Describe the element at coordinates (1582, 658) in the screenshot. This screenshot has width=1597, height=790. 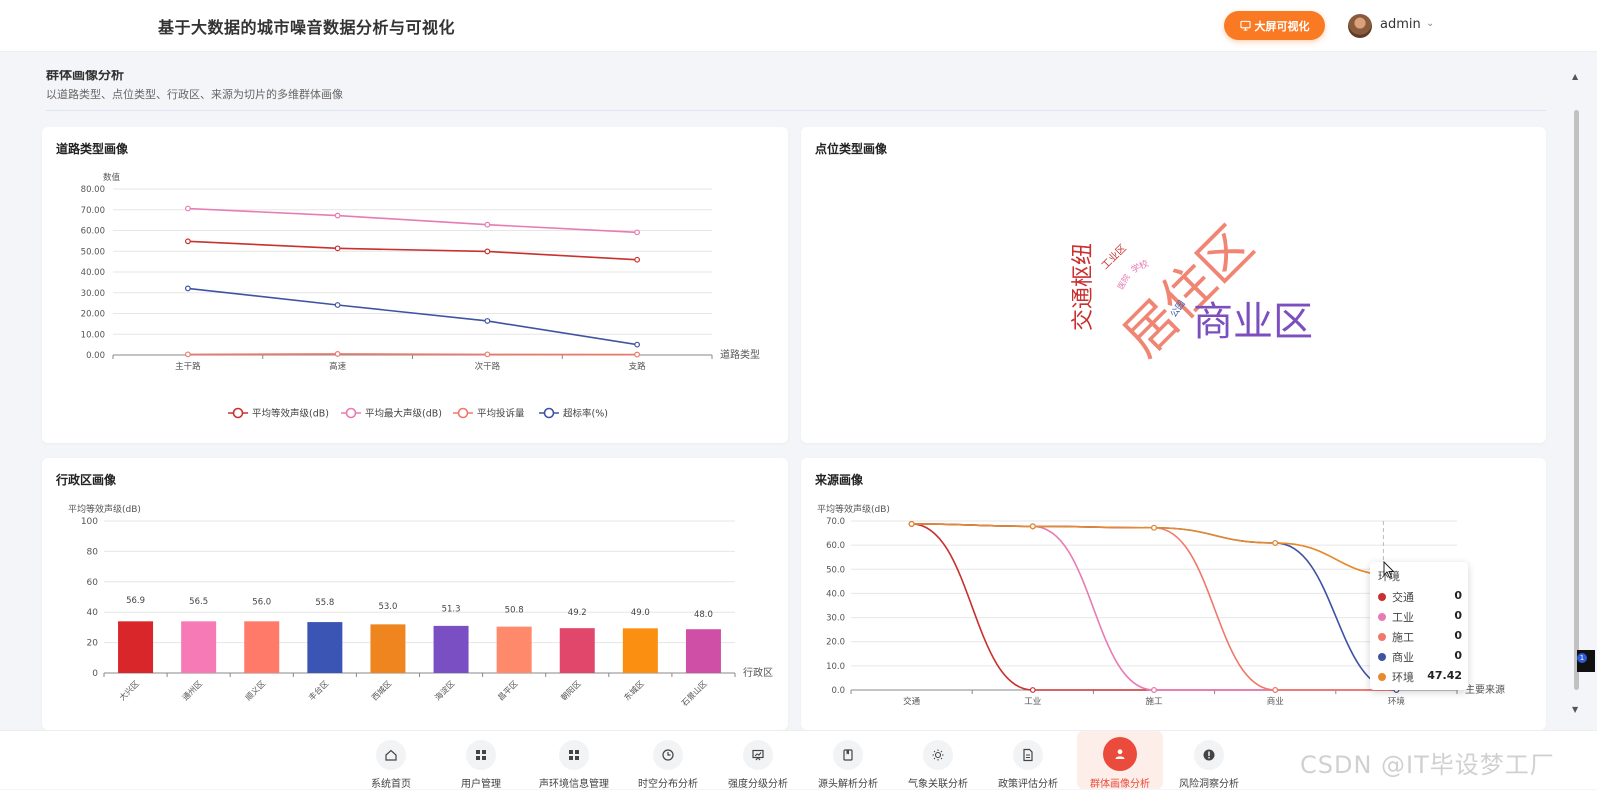
I see `notification-badge: 1` at that location.